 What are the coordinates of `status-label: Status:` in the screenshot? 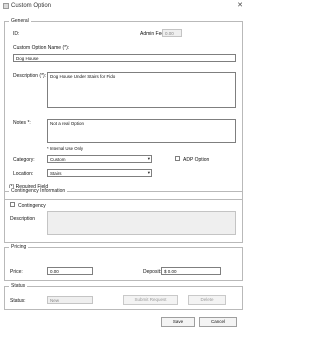 It's located at (18, 301).